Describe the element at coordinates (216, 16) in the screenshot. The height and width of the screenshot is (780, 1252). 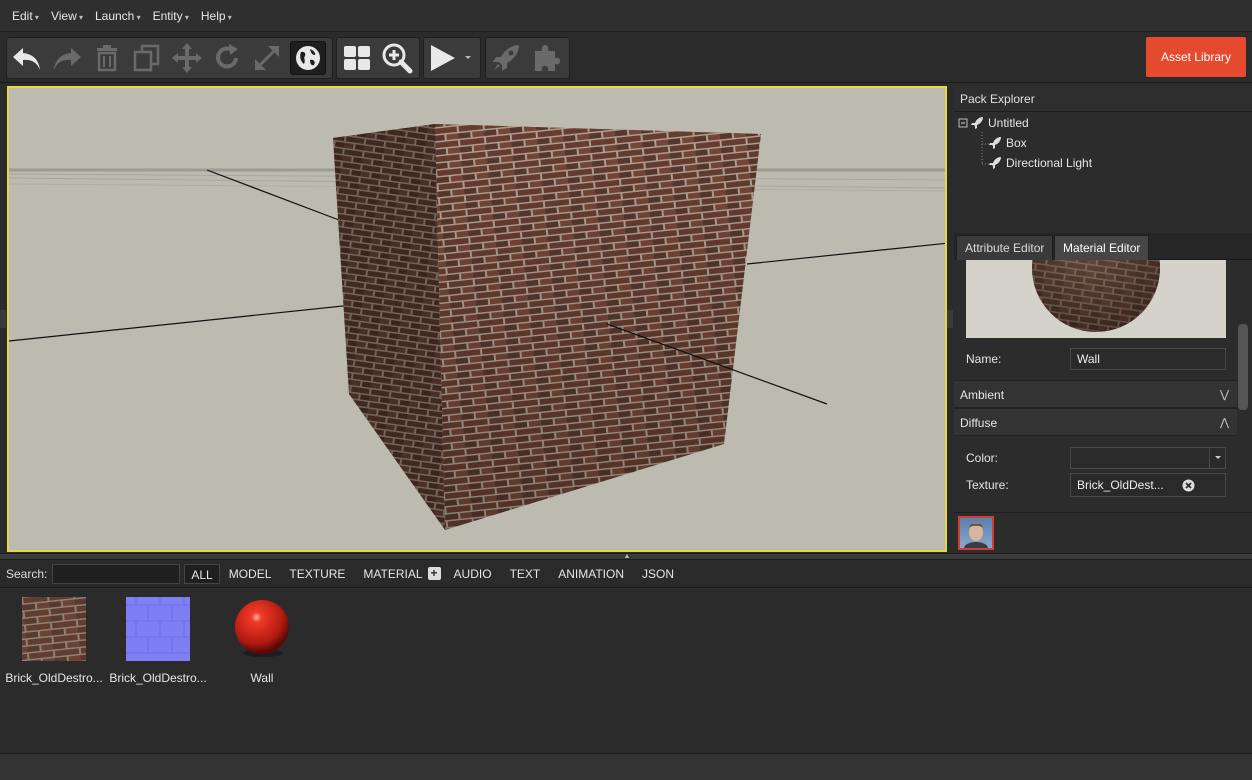
I see `menu-help: Help` at that location.